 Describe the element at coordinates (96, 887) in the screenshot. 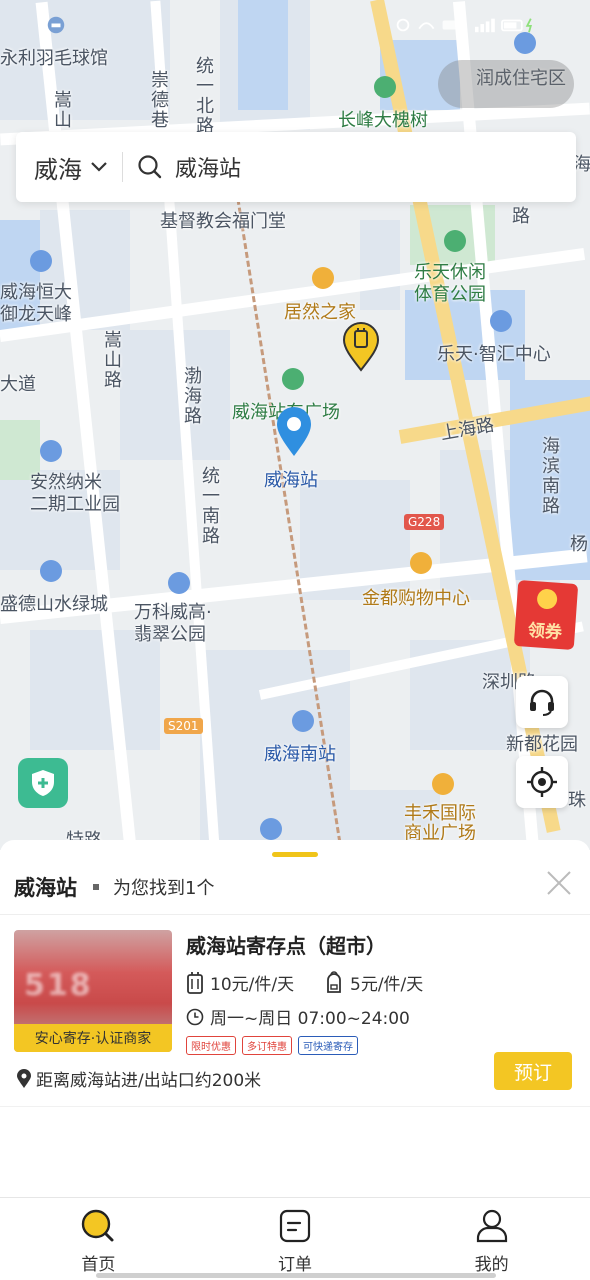

I see `separator-dot` at that location.